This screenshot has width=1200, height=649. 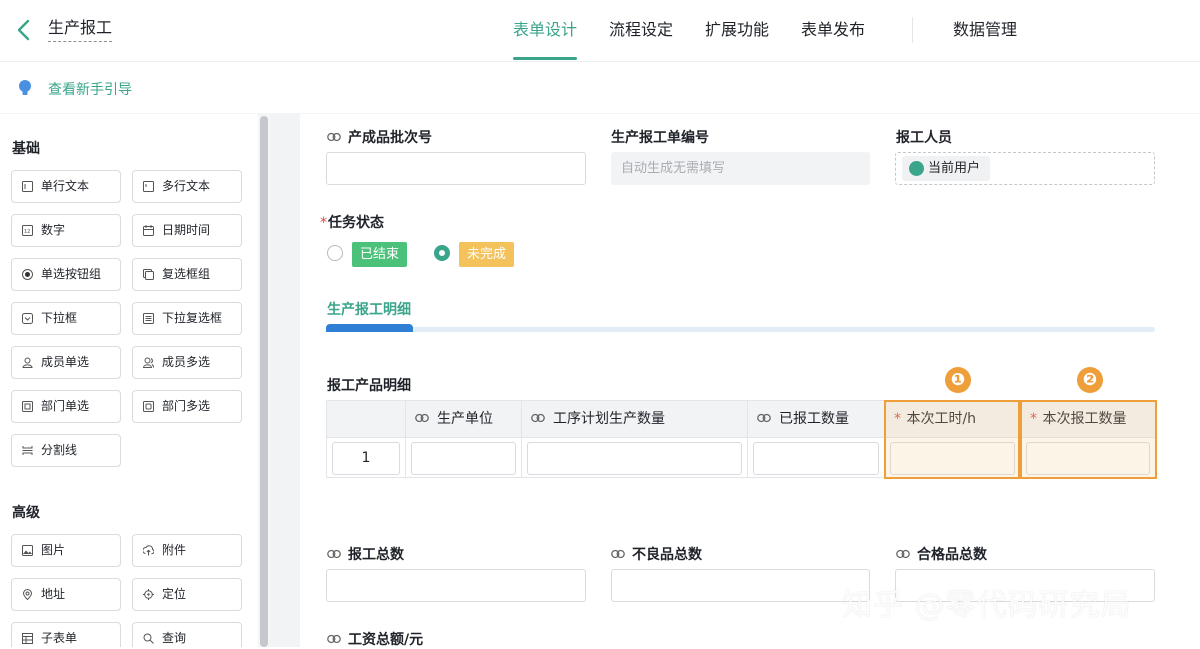 I want to click on image-icon, so click(x=27, y=550).